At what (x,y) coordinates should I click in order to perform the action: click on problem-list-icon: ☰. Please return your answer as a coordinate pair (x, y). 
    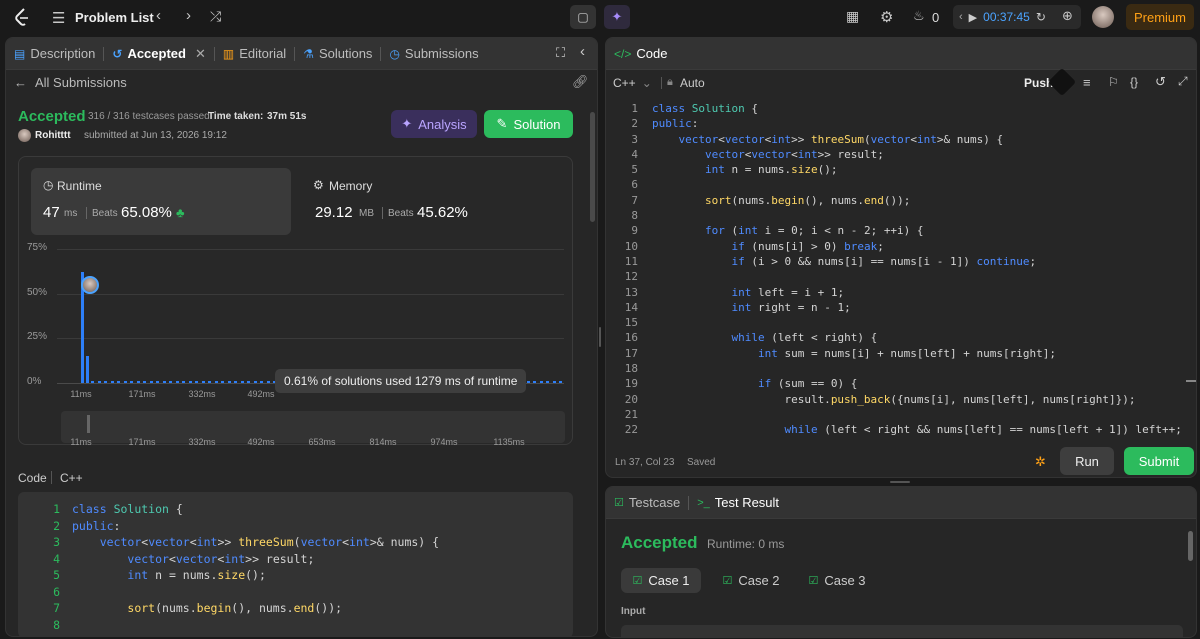
    Looking at the image, I should click on (58, 18).